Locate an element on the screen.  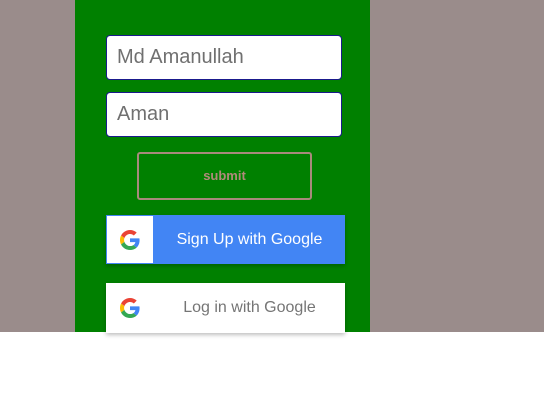
submit-button: submit is located at coordinates (224, 176).